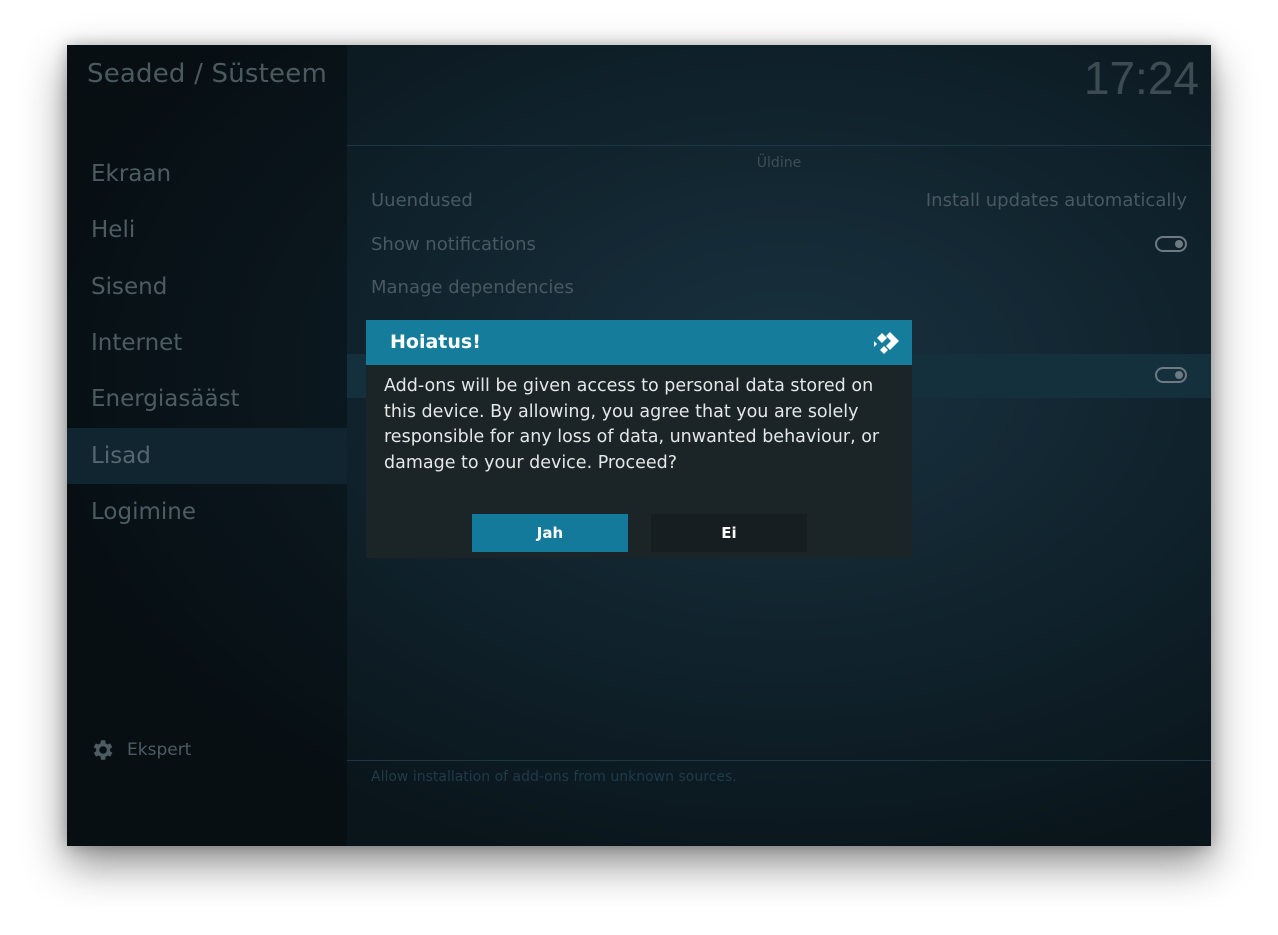 This screenshot has width=1278, height=935. Describe the element at coordinates (207, 174) in the screenshot. I see `sidebar-item-ekraan: Ekraan` at that location.